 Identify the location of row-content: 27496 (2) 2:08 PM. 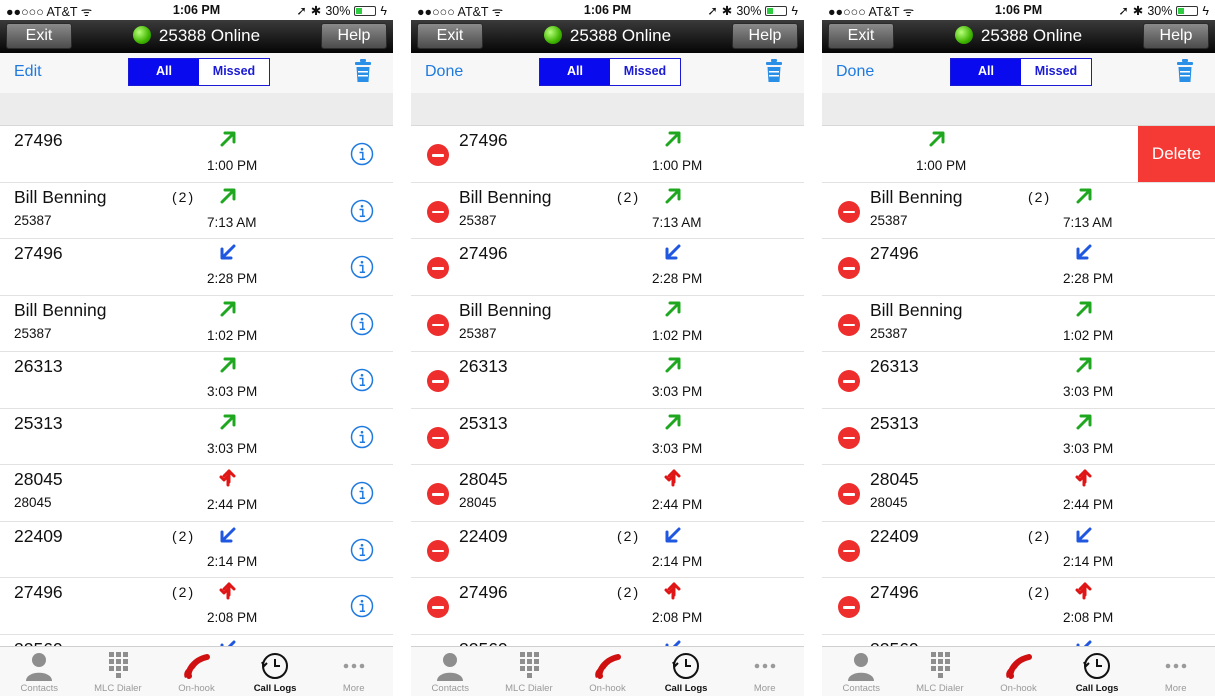
(624, 606).